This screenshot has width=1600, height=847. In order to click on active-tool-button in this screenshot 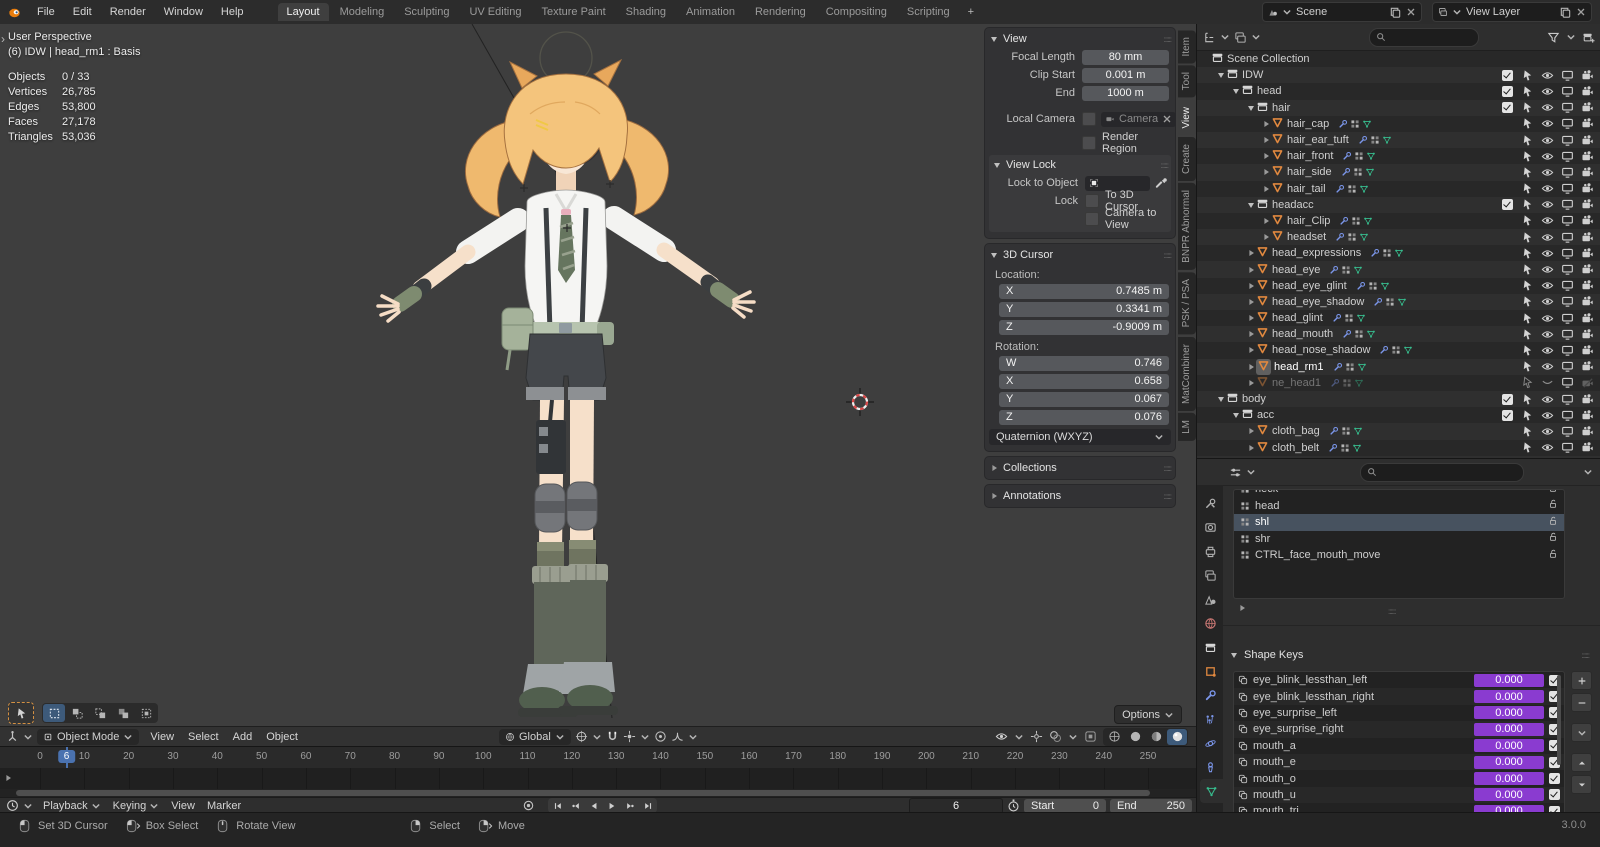, I will do `click(21, 713)`.